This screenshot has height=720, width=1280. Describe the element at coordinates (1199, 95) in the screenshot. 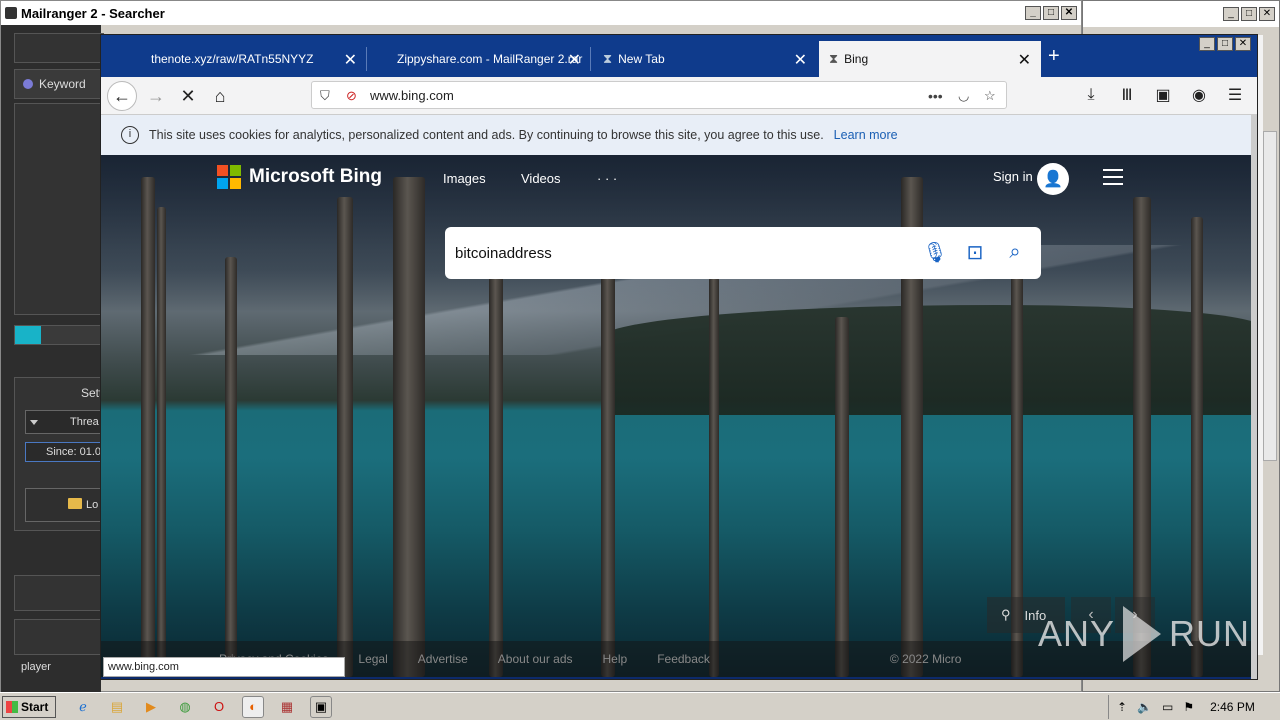

I see `account-icon: ◉` at that location.